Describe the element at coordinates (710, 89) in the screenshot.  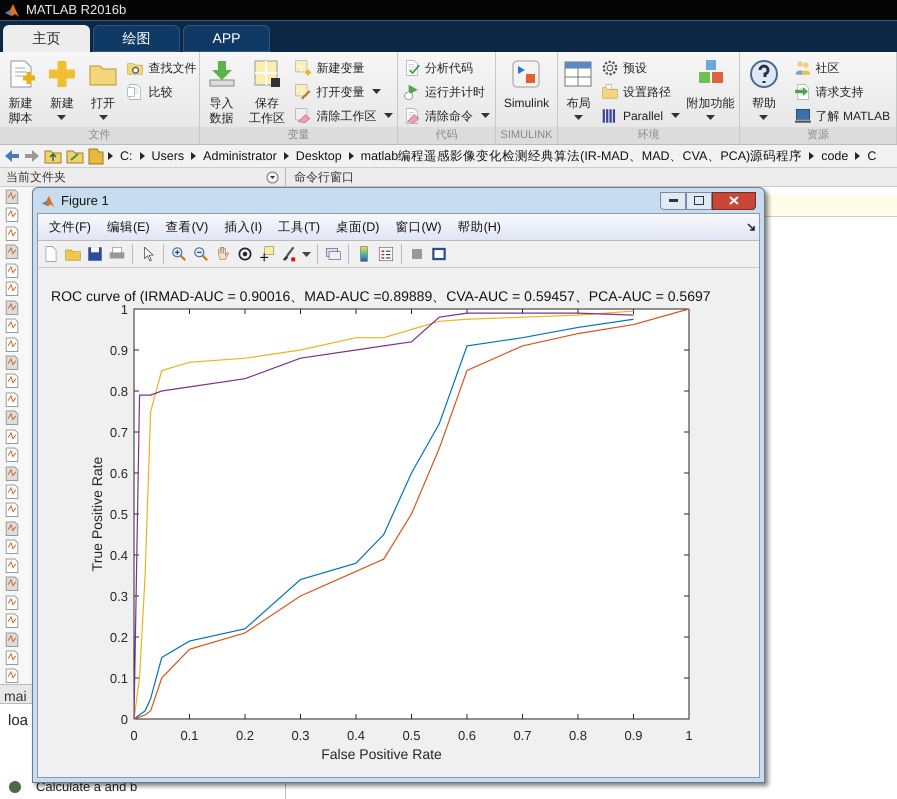
I see `toolstrip-button: 附加功能` at that location.